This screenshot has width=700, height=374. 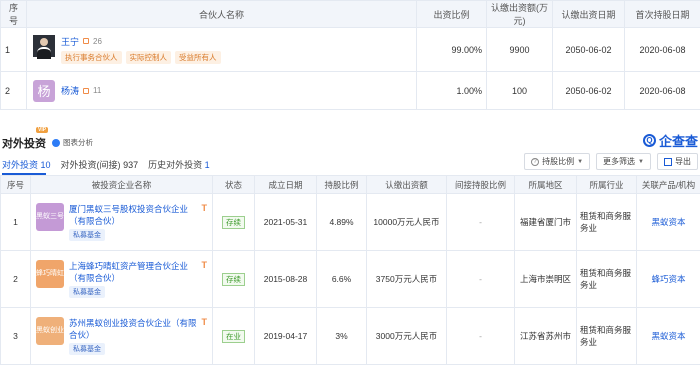 I want to click on company-logo: 黑蚁创业, so click(x=50, y=331).